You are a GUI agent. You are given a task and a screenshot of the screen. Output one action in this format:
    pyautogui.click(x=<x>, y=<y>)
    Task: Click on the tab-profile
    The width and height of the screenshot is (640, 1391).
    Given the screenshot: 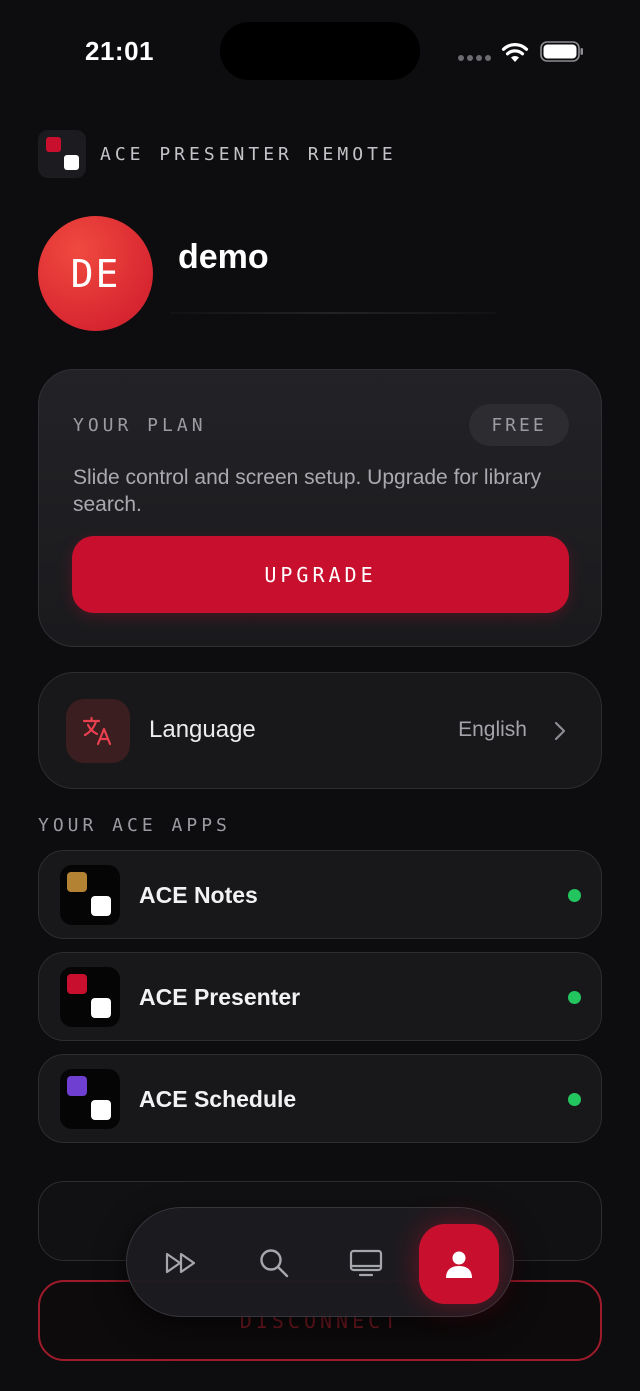 What is the action you would take?
    pyautogui.click(x=459, y=1264)
    